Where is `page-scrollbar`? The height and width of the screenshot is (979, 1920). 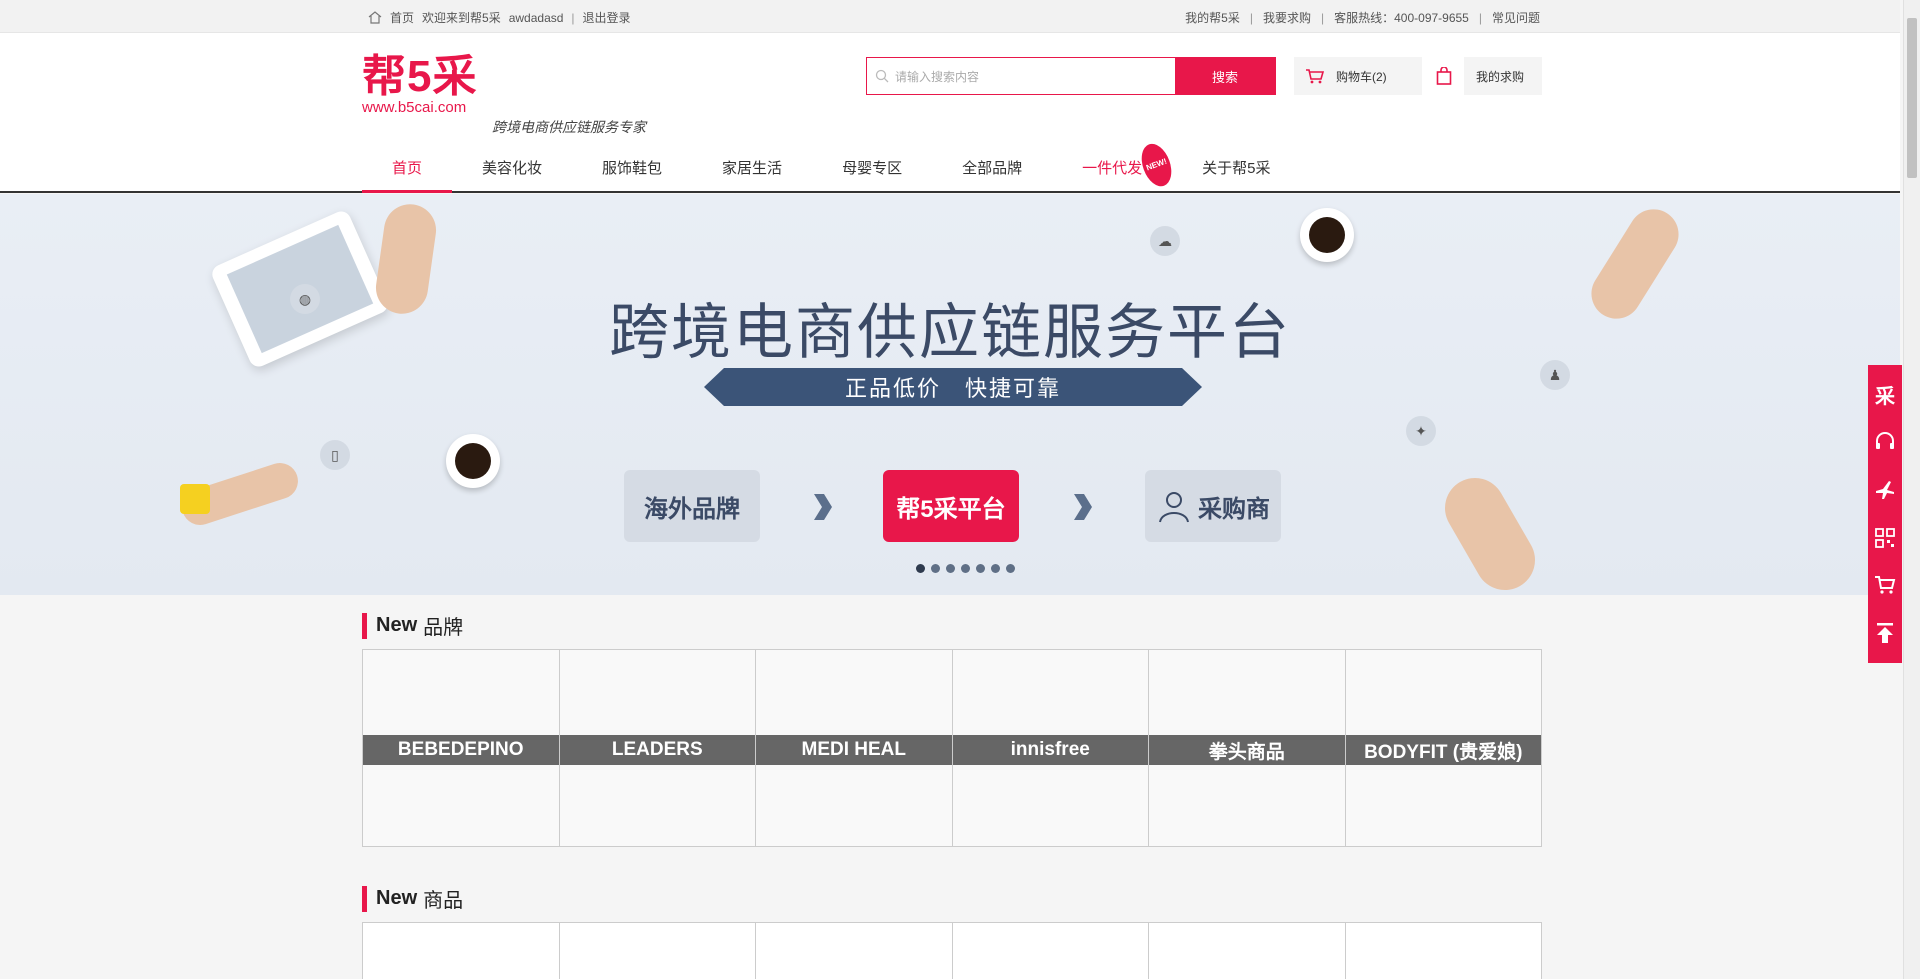 page-scrollbar is located at coordinates (1911, 489).